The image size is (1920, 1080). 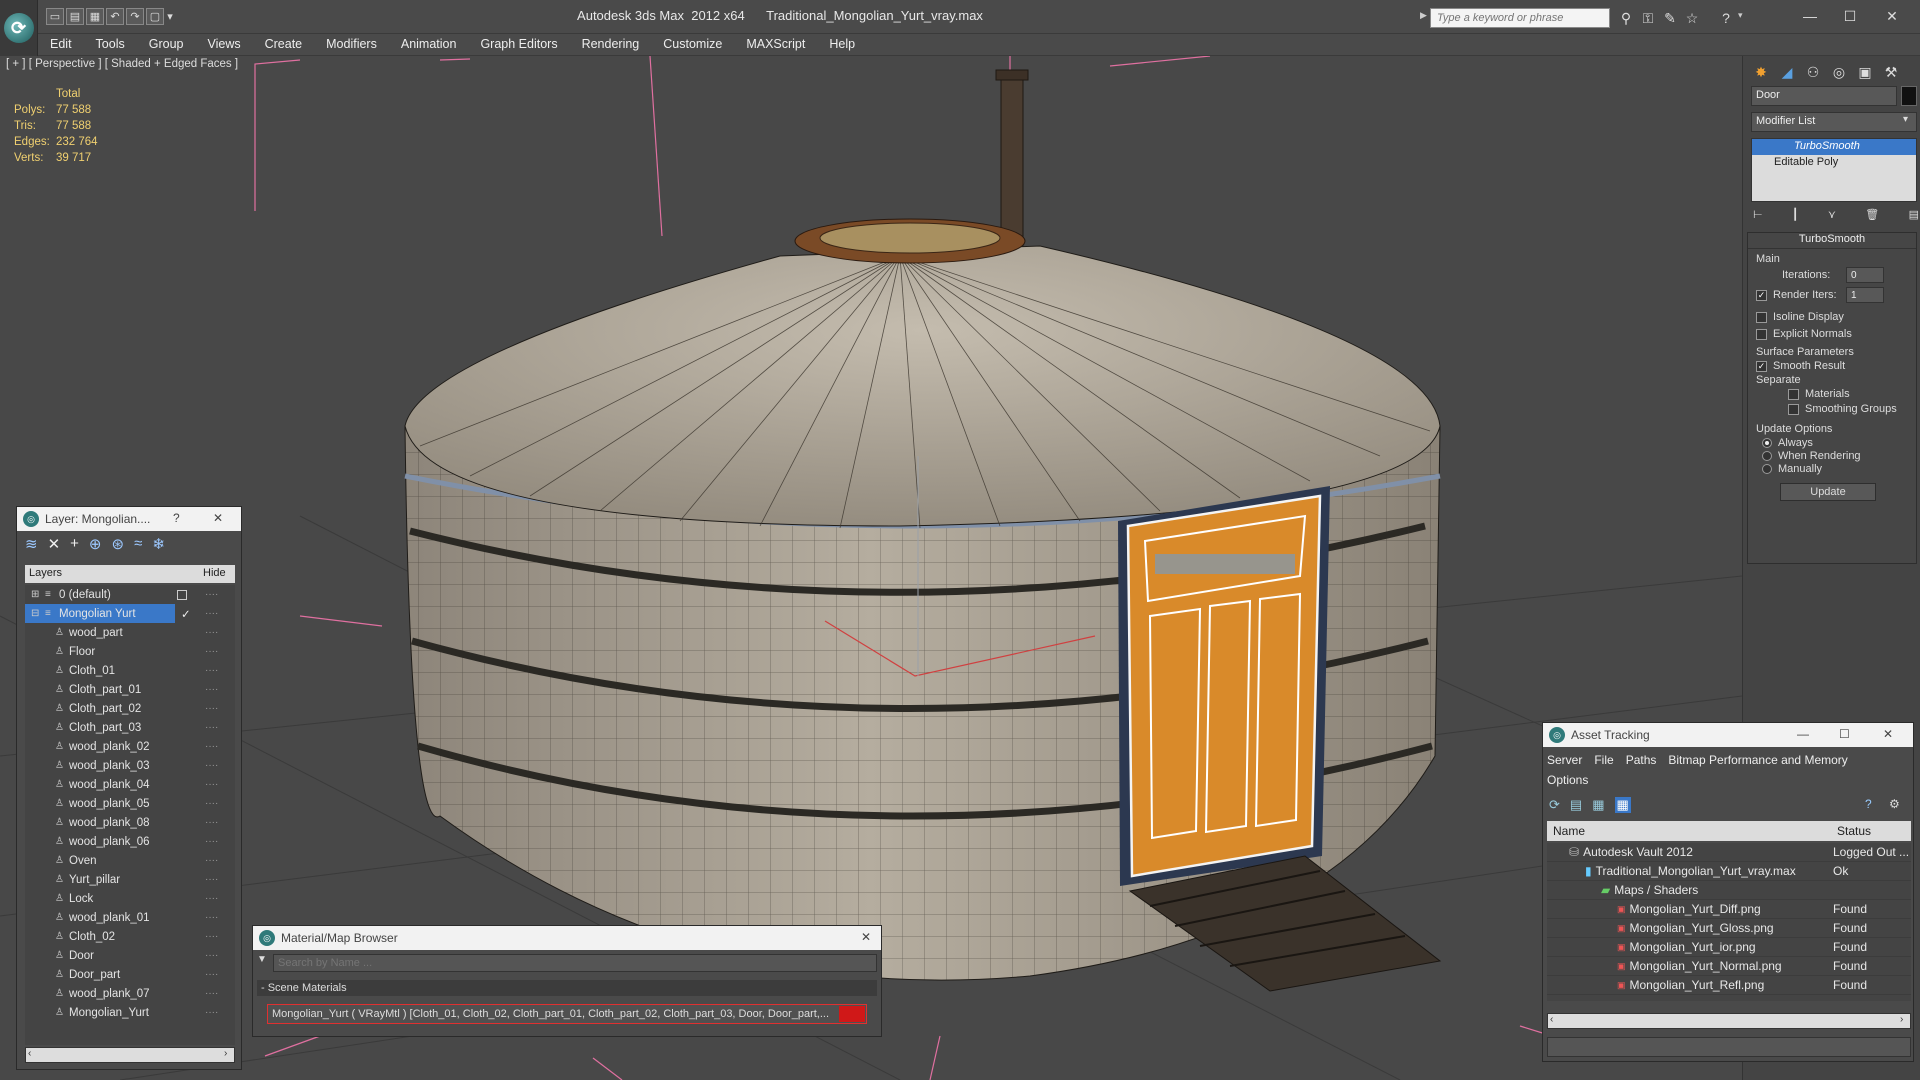 What do you see at coordinates (1761, 72) in the screenshot?
I see `create-tab-icon: ✸` at bounding box center [1761, 72].